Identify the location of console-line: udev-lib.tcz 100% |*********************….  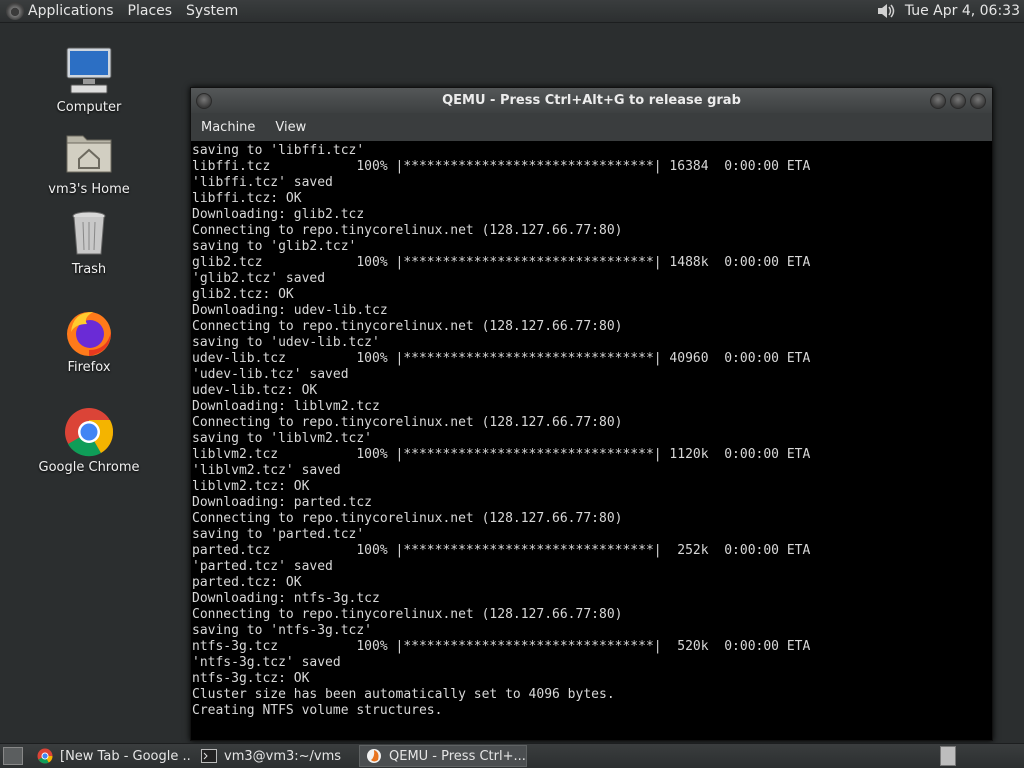
(501, 358).